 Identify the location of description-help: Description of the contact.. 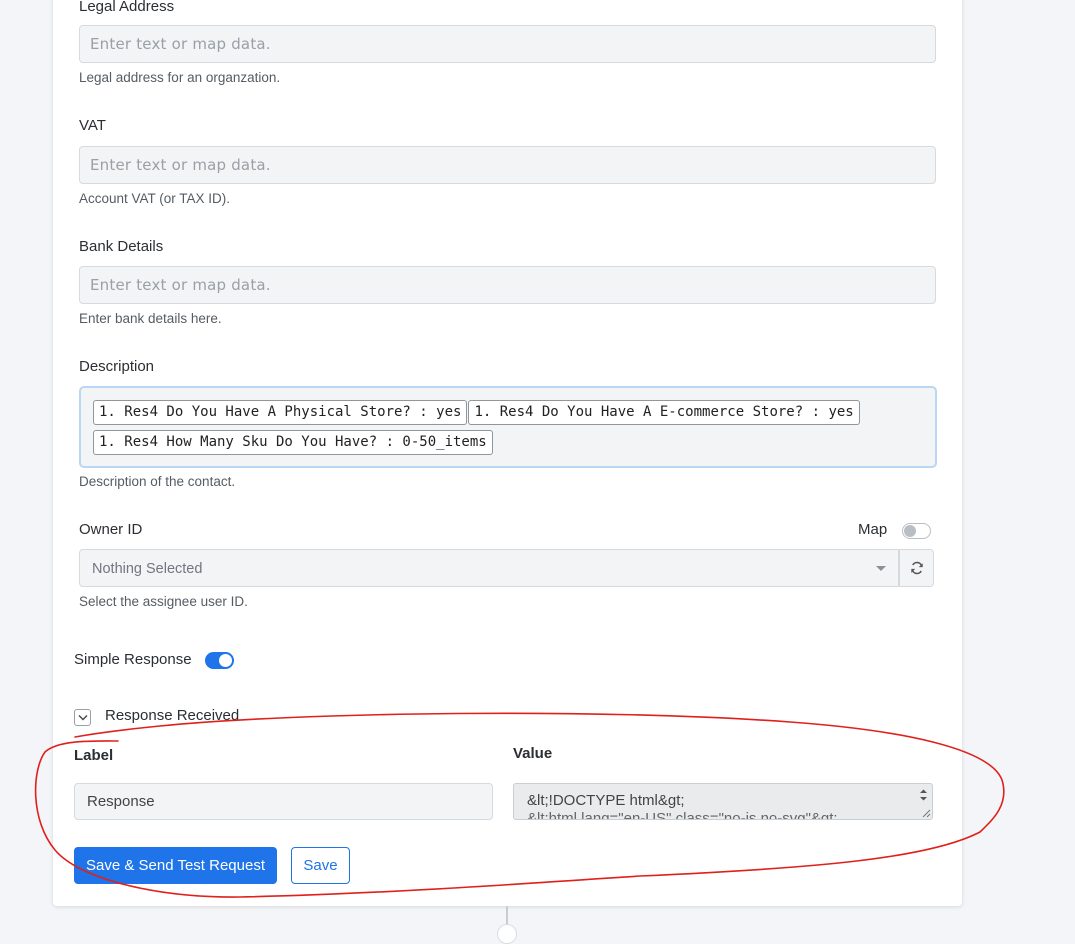
(157, 481).